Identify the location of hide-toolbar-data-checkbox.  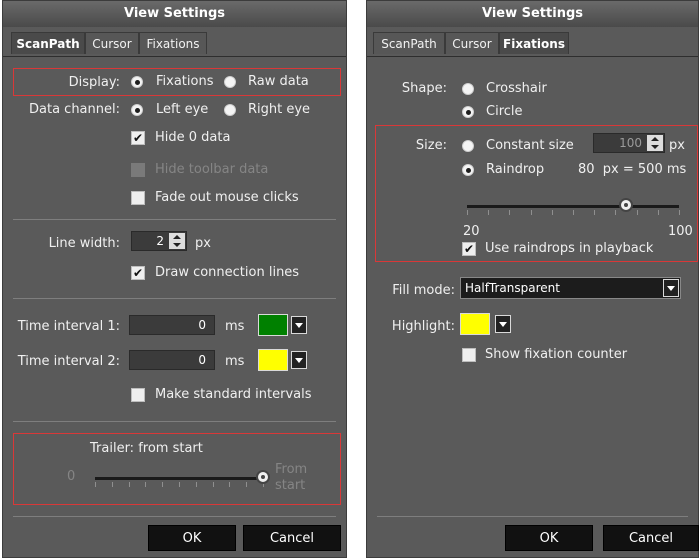
(138, 170).